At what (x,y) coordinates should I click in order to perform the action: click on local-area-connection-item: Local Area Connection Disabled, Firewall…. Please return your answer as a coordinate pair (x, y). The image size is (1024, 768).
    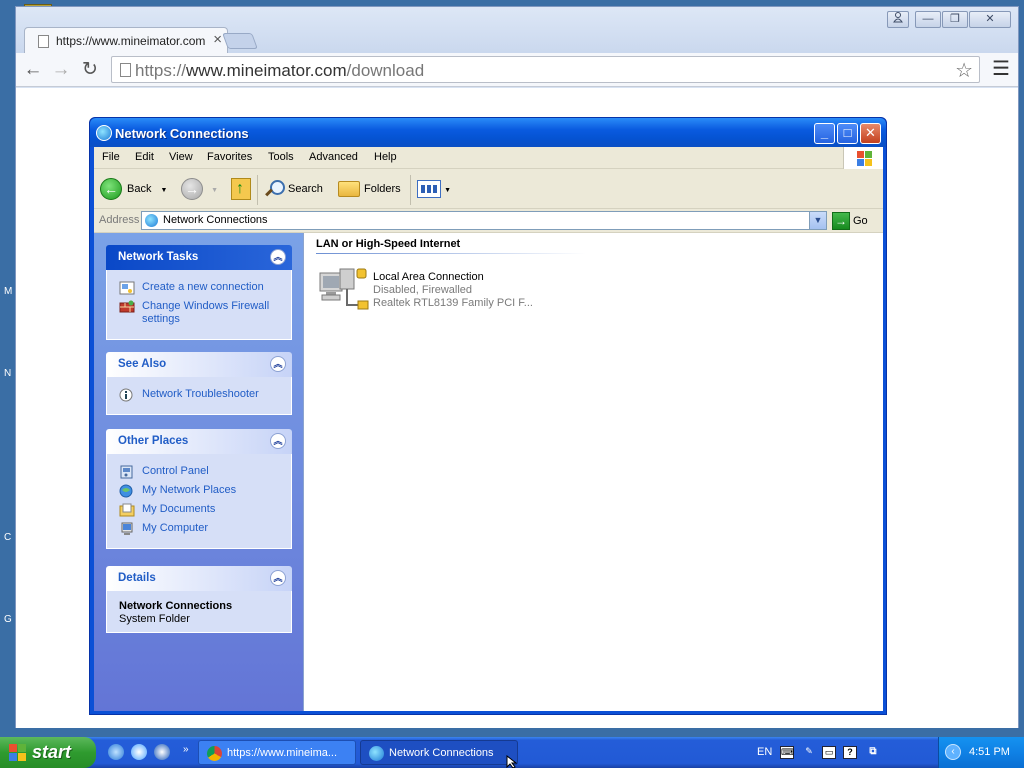
    Looking at the image, I should click on (428, 292).